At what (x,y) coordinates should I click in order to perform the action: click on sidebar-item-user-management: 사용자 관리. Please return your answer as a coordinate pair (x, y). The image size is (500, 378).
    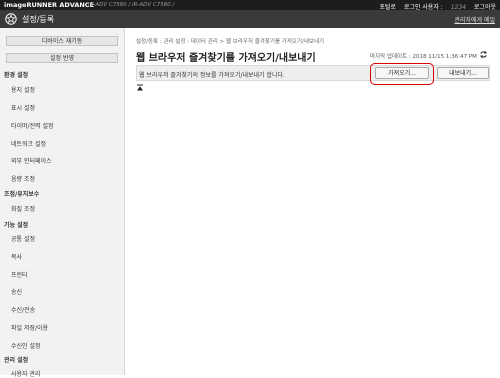
    Looking at the image, I should click on (26, 373).